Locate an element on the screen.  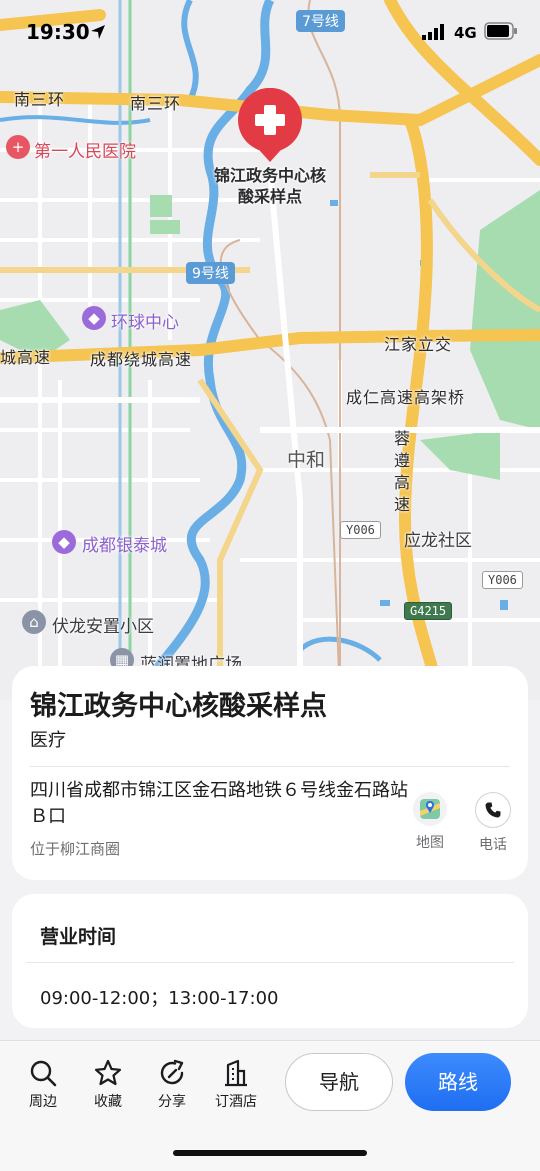
favorite-button: 收藏 is located at coordinates (108, 1084).